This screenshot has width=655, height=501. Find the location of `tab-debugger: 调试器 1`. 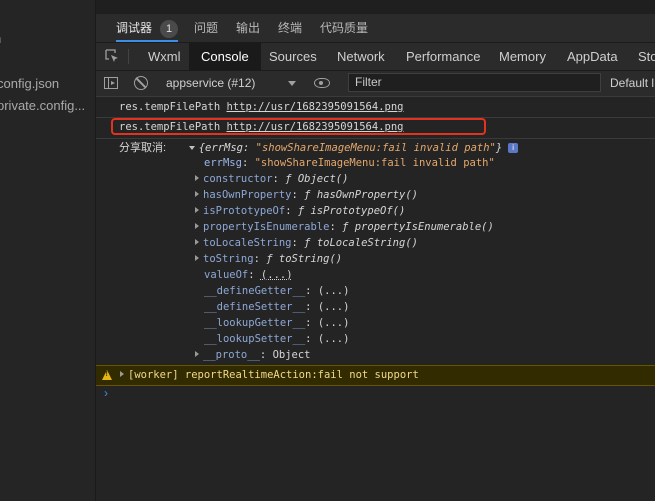

tab-debugger: 调试器 1 is located at coordinates (147, 28).